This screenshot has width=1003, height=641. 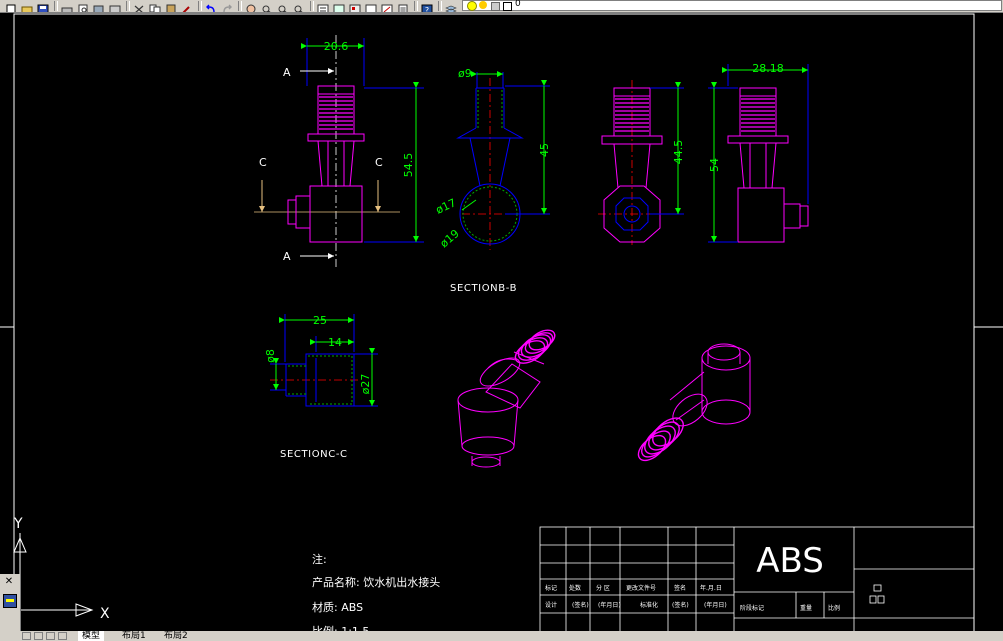 I want to click on dim-section-d17: ø17, so click(x=446, y=206).